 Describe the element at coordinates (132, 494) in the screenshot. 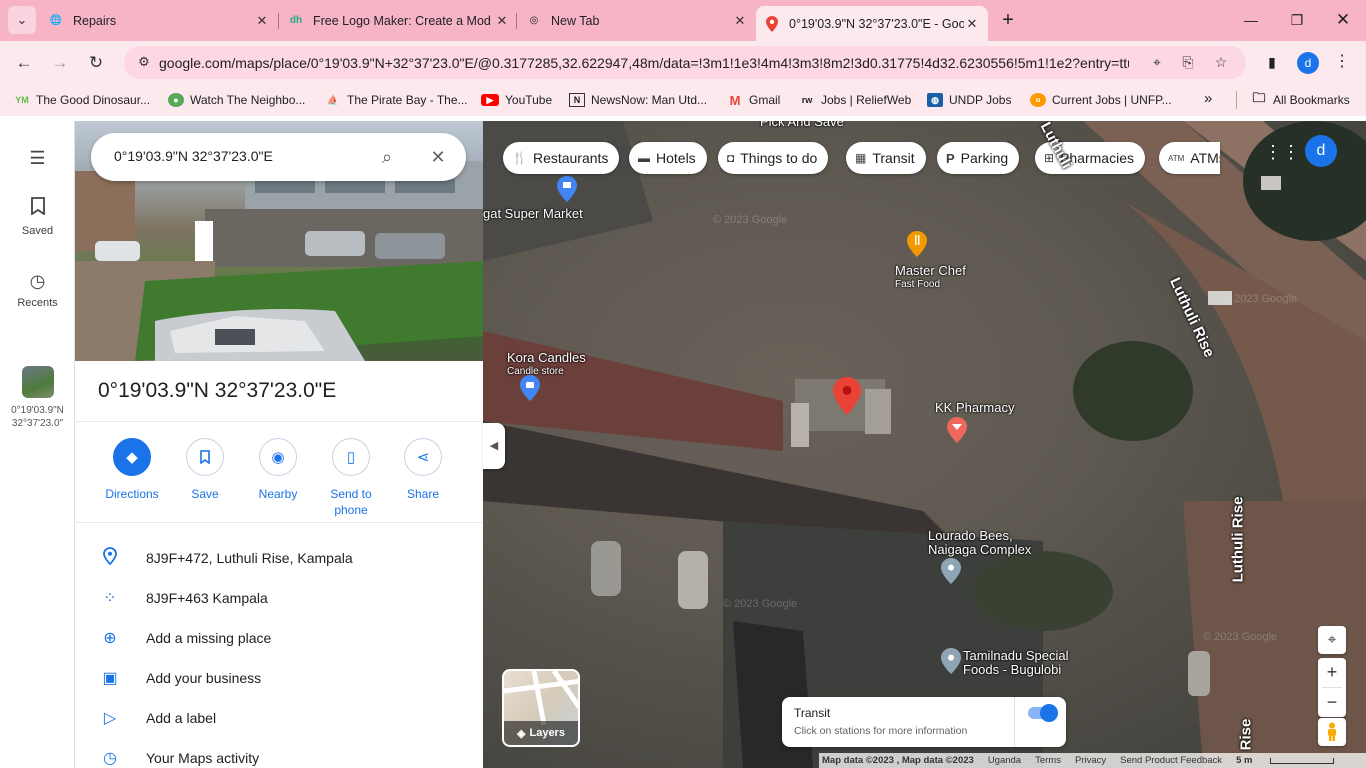

I see `action-label: Directions` at that location.